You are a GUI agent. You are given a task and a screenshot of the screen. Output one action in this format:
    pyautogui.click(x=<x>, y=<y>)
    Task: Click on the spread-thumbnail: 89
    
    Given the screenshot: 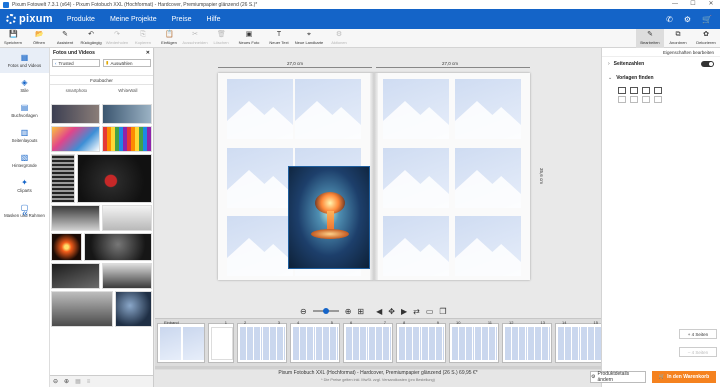 What is the action you would take?
    pyautogui.click(x=421, y=341)
    